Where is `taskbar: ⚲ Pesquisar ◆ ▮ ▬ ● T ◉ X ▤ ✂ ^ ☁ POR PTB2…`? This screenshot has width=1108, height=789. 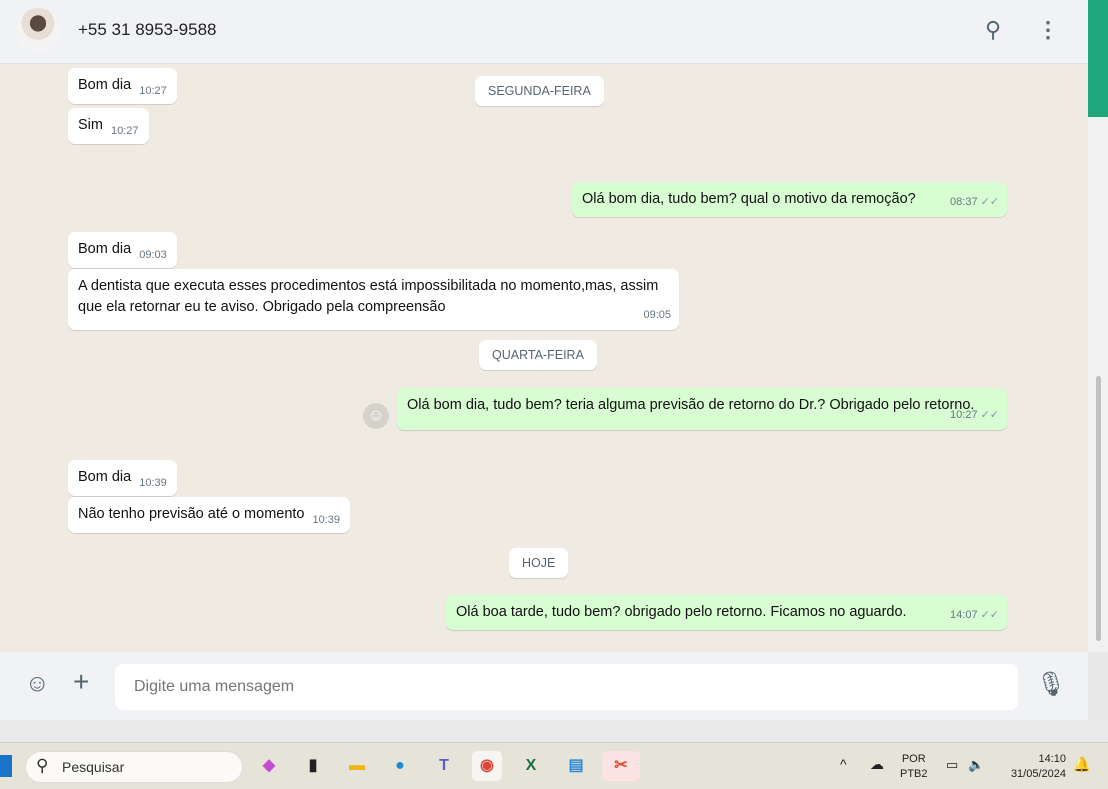 taskbar: ⚲ Pesquisar ◆ ▮ ▬ ● T ◉ X ▤ ✂ ^ ☁ POR PTB2… is located at coordinates (554, 765).